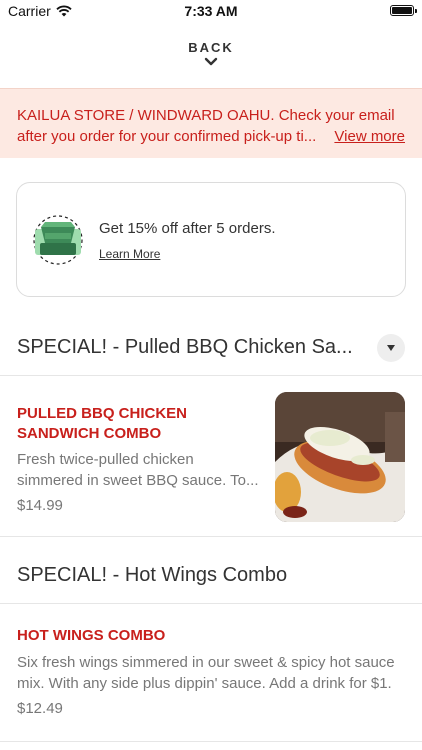  Describe the element at coordinates (40, 708) in the screenshot. I see `item-price: $12.49` at that location.